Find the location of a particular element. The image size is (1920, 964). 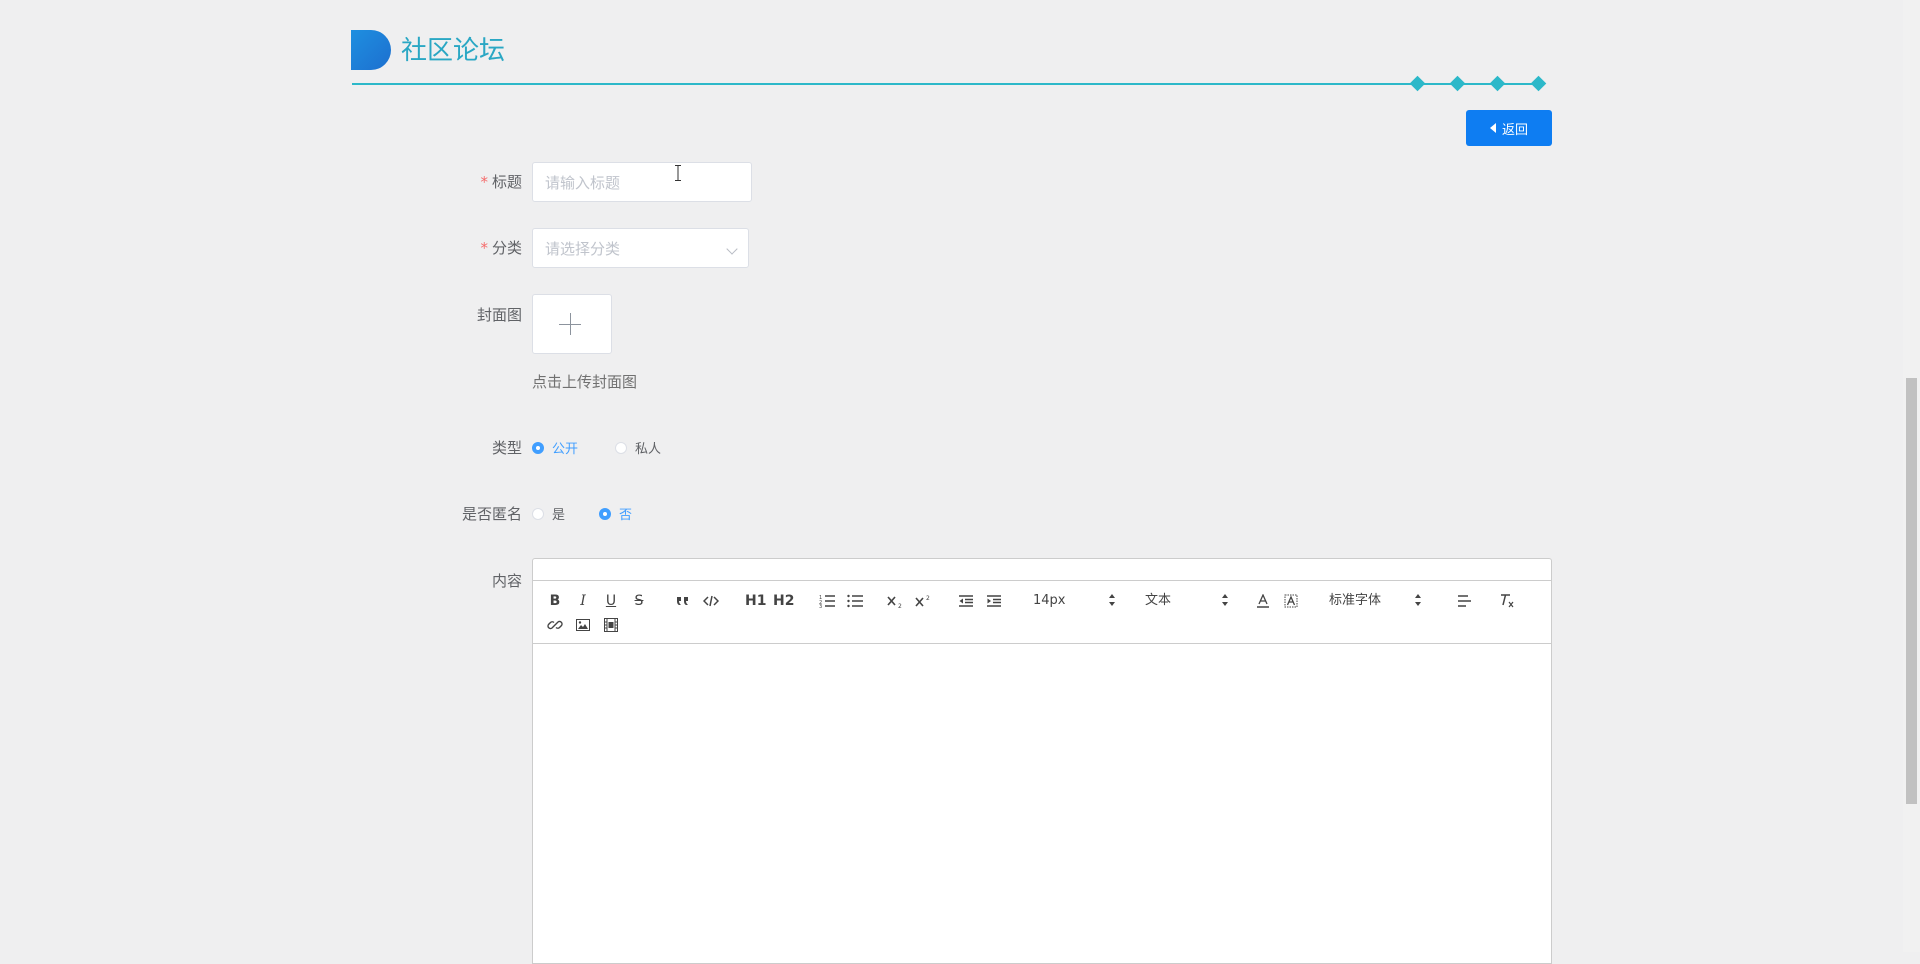

ordered-list-icon: 123 is located at coordinates (827, 601).